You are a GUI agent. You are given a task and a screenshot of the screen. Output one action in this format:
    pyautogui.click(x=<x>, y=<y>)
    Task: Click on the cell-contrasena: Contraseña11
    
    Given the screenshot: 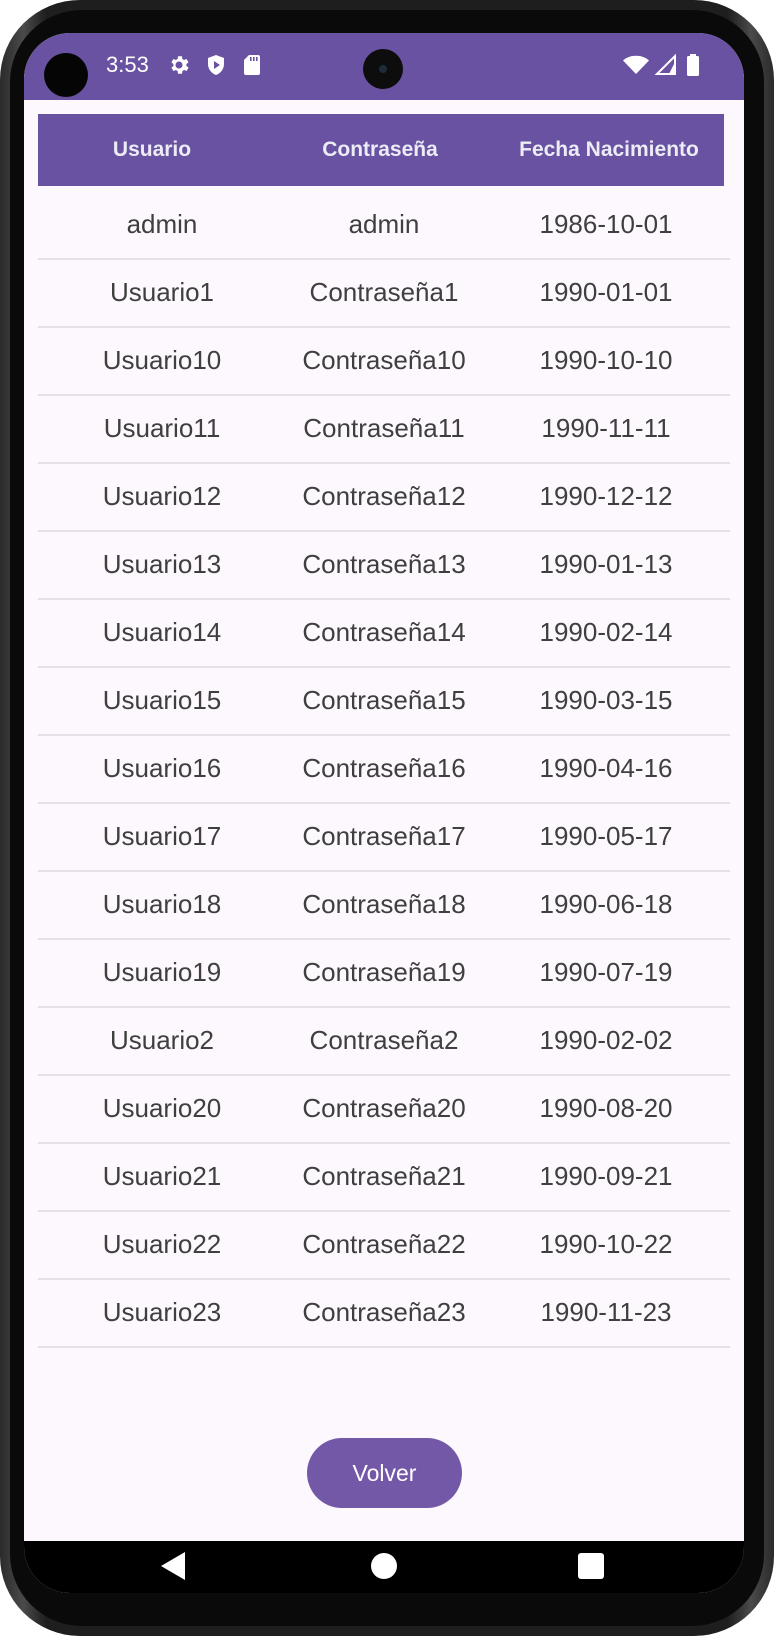 What is the action you would take?
    pyautogui.click(x=384, y=427)
    